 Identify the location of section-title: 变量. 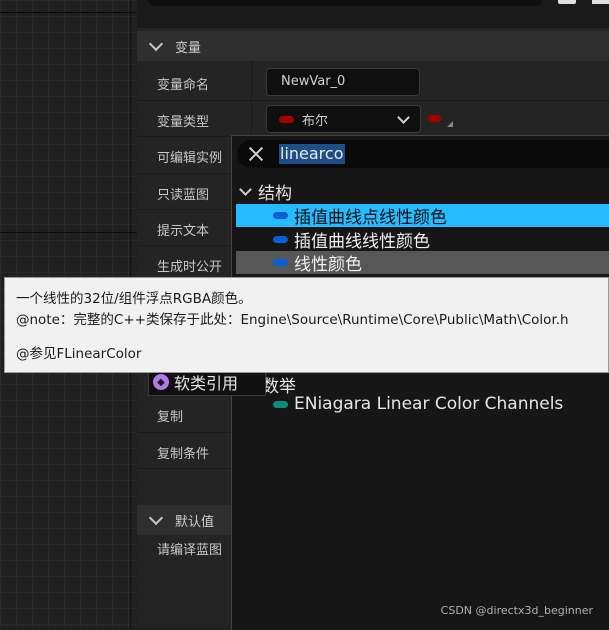
(188, 48).